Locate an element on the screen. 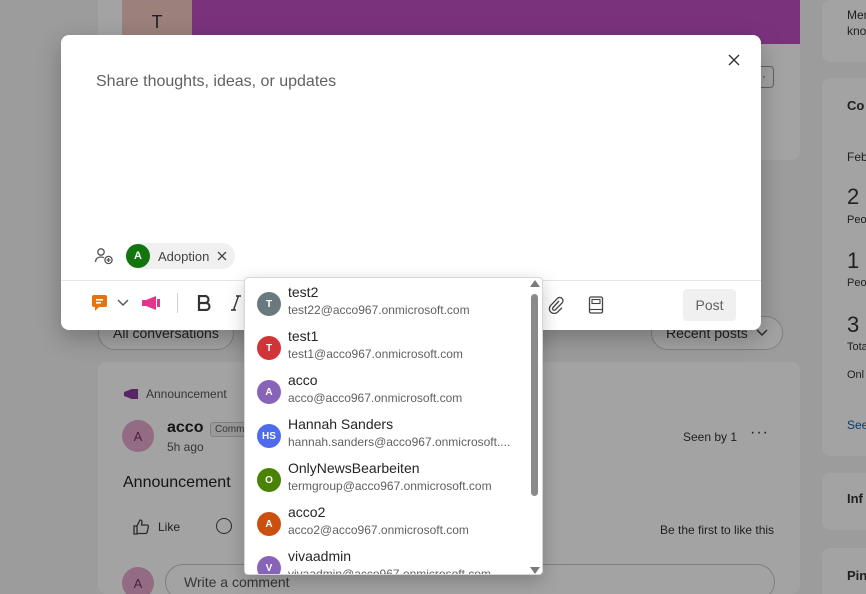 The image size is (866, 594). mention-name: acco is located at coordinates (303, 380).